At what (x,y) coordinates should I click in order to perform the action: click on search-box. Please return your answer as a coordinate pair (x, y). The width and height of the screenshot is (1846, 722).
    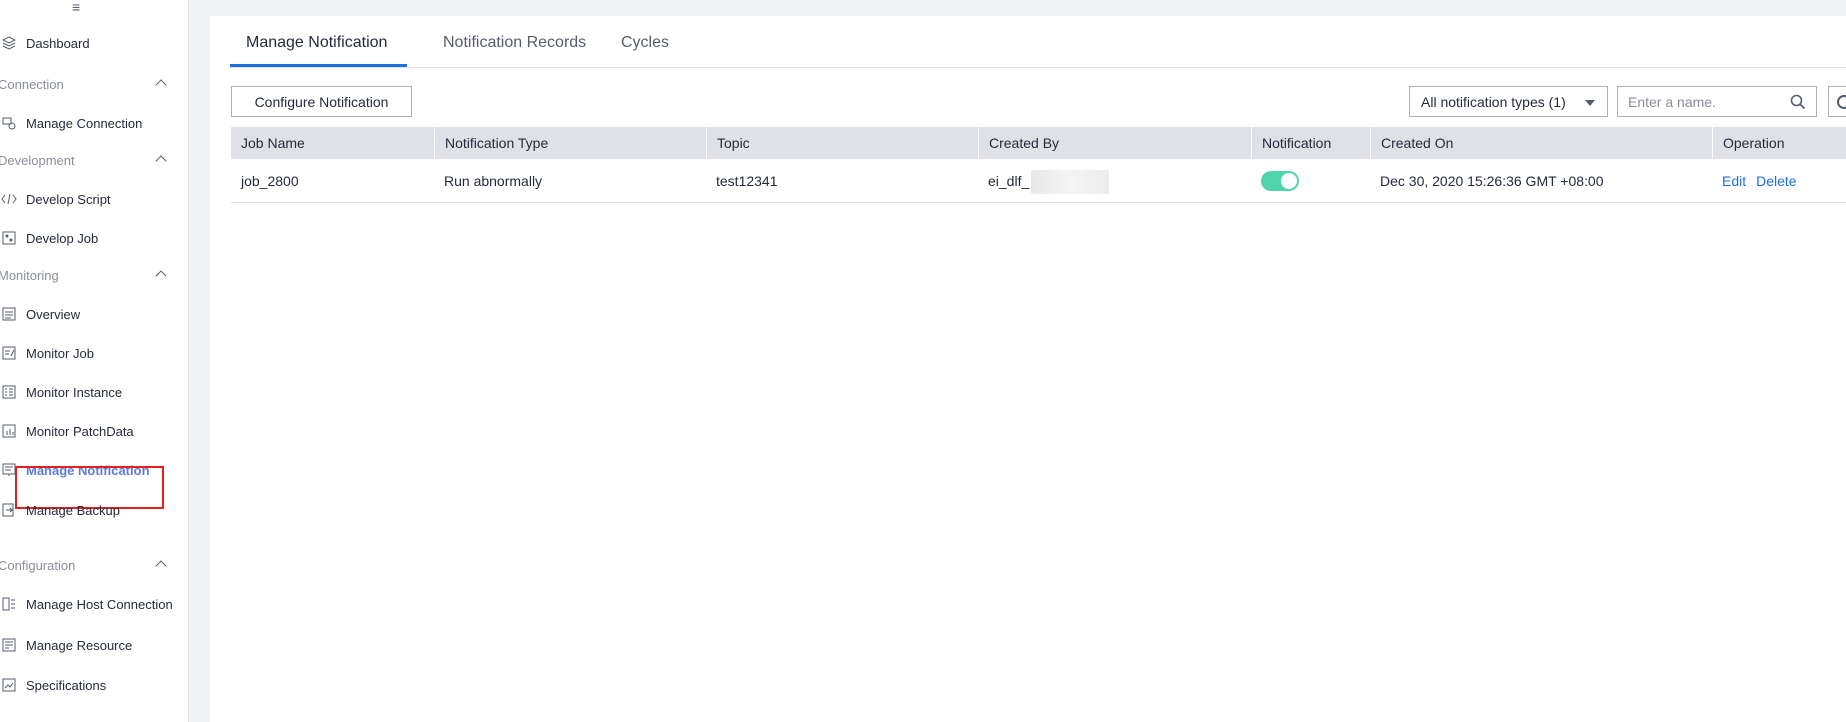
    Looking at the image, I should click on (1717, 101).